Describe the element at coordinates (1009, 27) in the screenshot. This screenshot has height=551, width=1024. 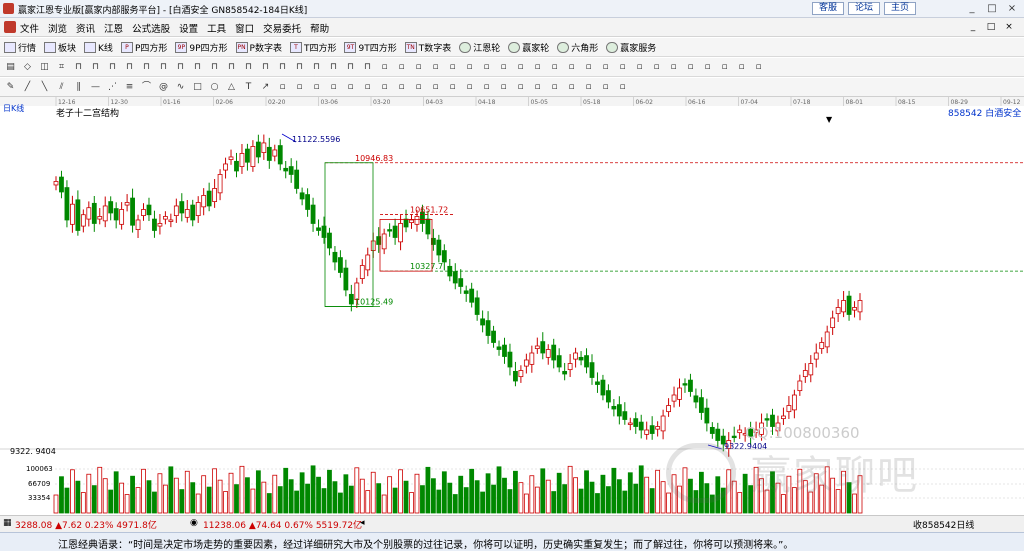
I see `mdi-close-button: ×` at that location.